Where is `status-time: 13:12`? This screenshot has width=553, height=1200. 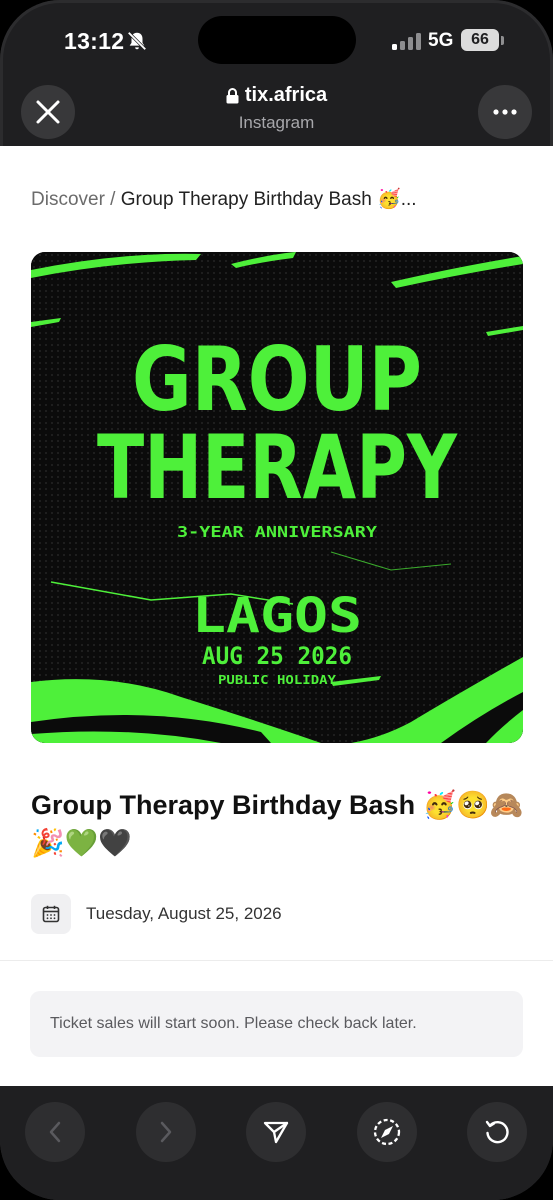 status-time: 13:12 is located at coordinates (94, 41).